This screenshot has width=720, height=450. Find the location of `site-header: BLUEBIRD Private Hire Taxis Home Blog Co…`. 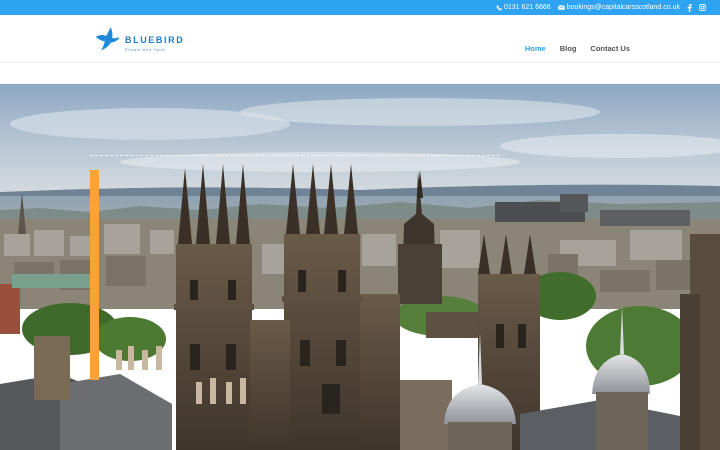

site-header: BLUEBIRD Private Hire Taxis Home Blog Co… is located at coordinates (360, 39).